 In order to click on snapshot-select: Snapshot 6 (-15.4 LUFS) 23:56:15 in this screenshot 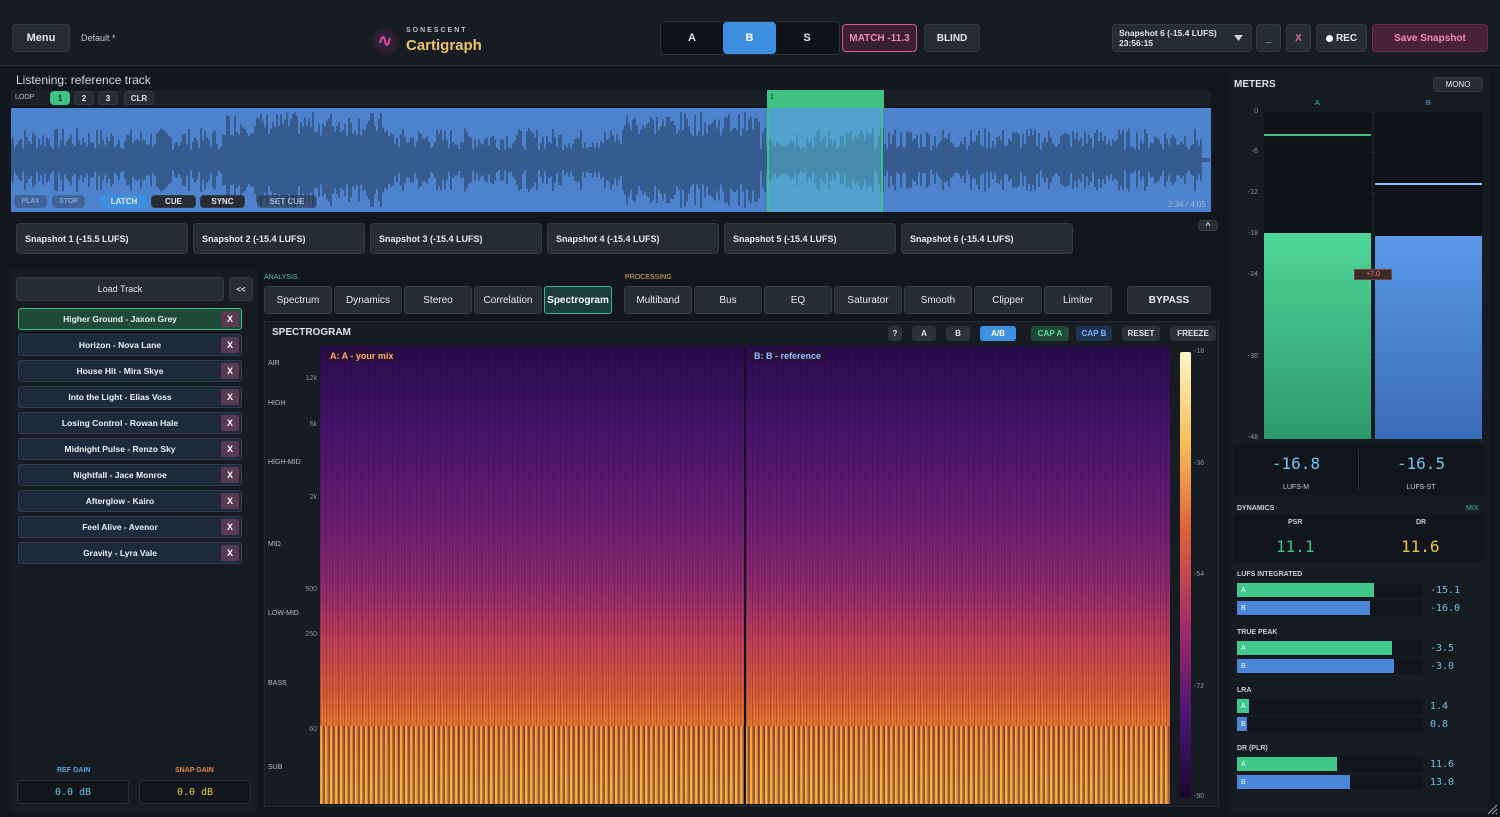, I will do `click(1182, 38)`.